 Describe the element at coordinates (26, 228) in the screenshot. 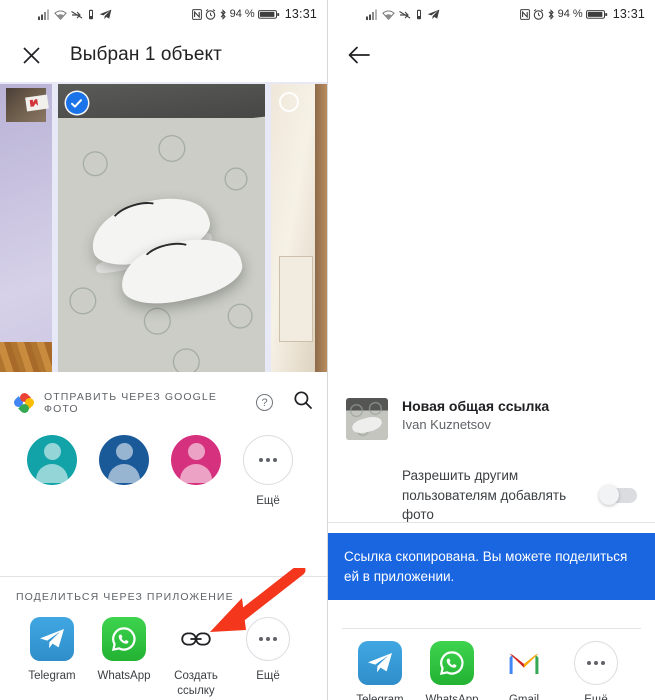

I see `photo-thumbnail-lilac-shirt` at that location.